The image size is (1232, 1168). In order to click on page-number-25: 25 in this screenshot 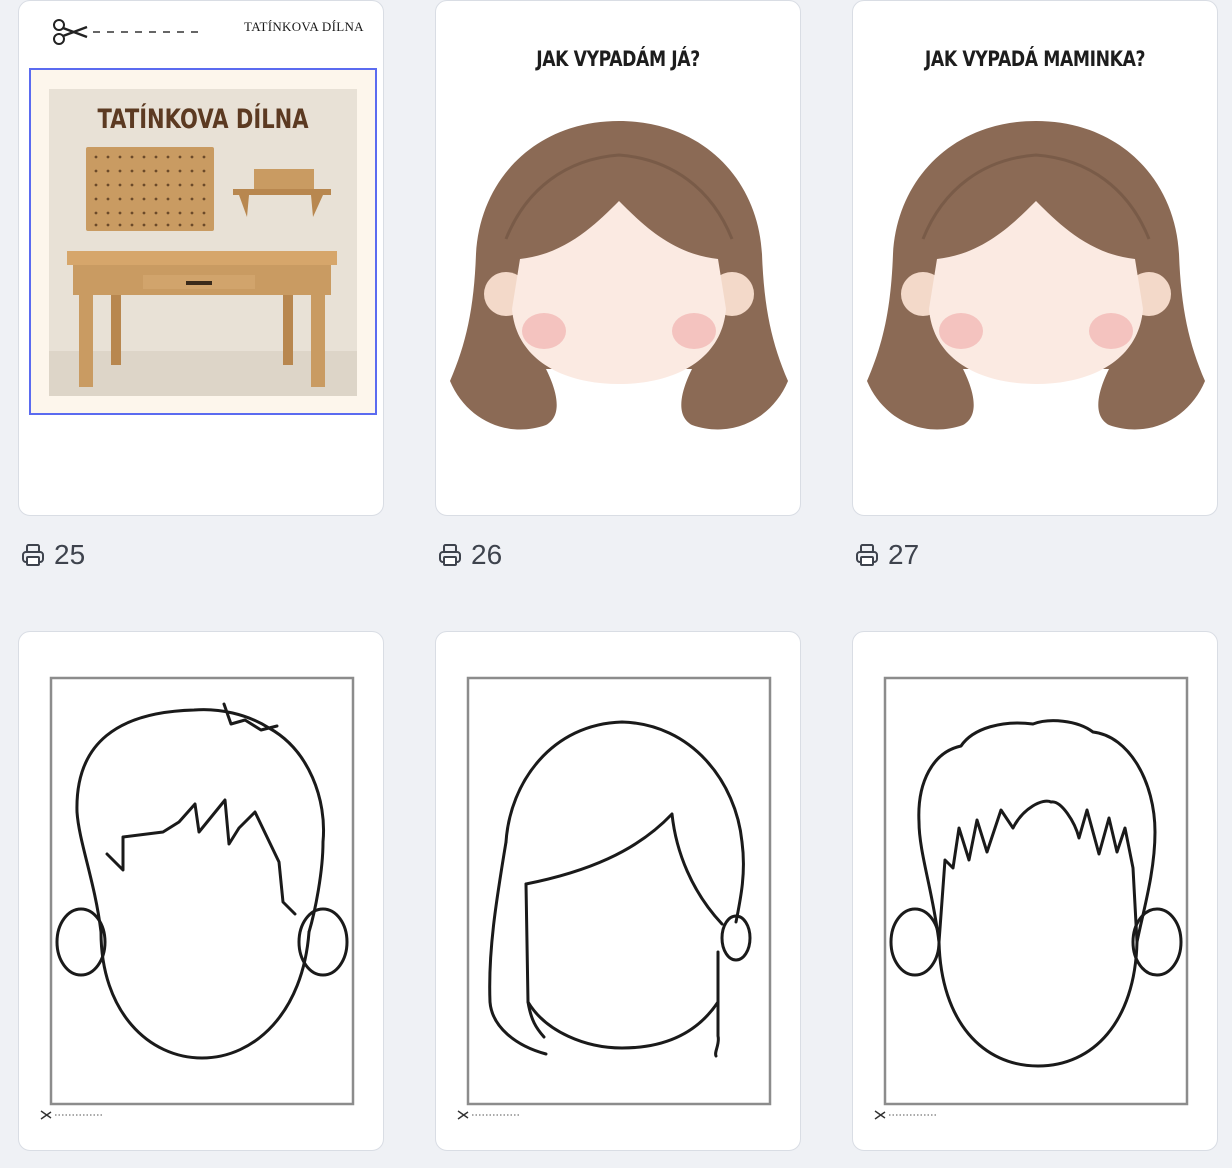, I will do `click(52, 555)`.